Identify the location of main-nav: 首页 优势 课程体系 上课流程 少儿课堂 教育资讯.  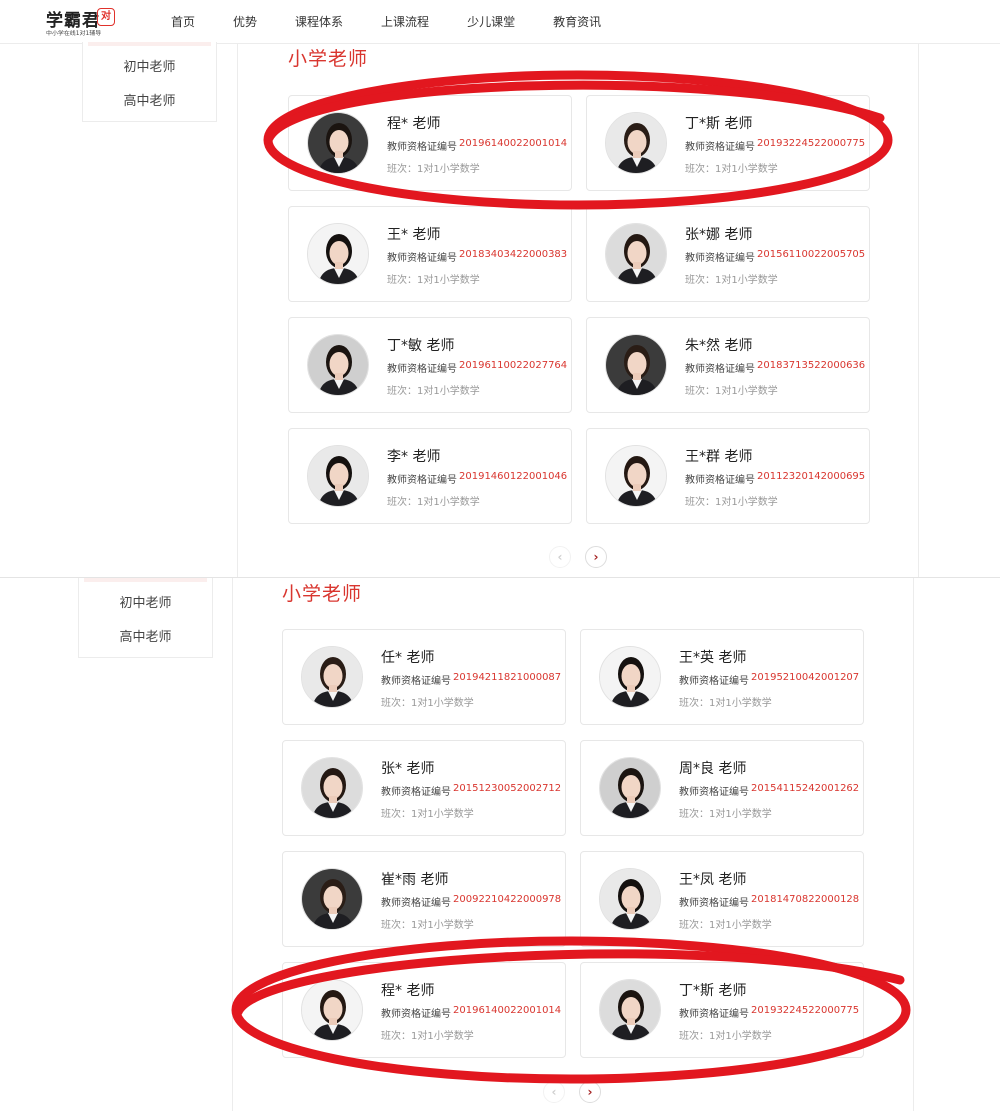
(405, 21).